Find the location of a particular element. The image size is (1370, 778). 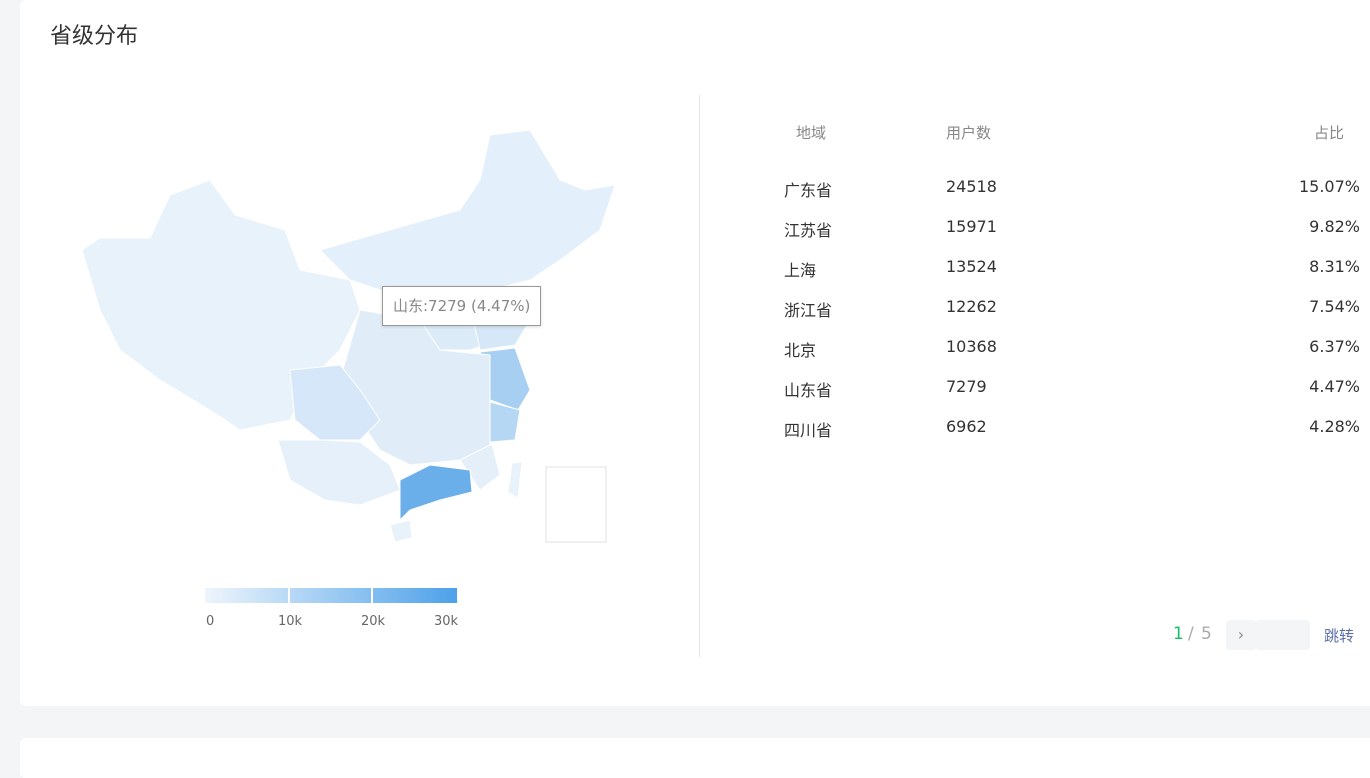

cell-ratio: 8.31% is located at coordinates (1334, 266).